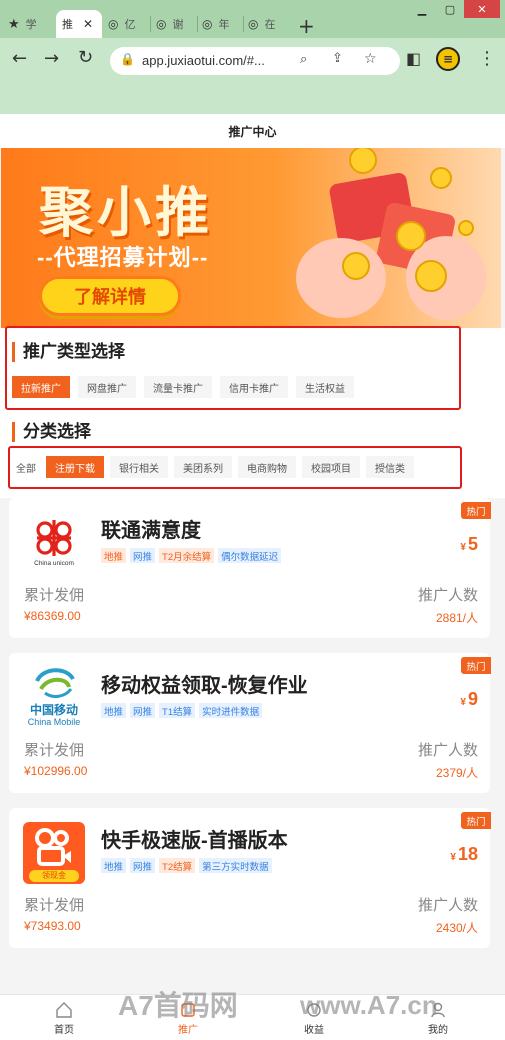 Image resolution: width=505 pixels, height=1040 pixels. Describe the element at coordinates (126, 213) in the screenshot. I see `banner-title: 聚小推` at that location.